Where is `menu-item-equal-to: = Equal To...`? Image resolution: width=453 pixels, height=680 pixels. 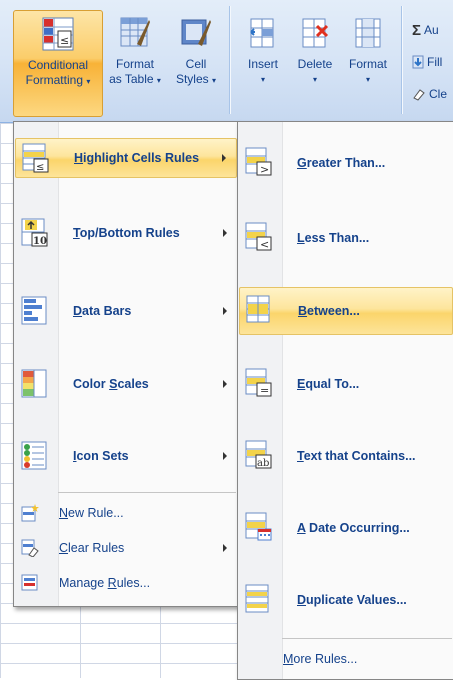
menu-item-equal-to: = Equal To... is located at coordinates (346, 384).